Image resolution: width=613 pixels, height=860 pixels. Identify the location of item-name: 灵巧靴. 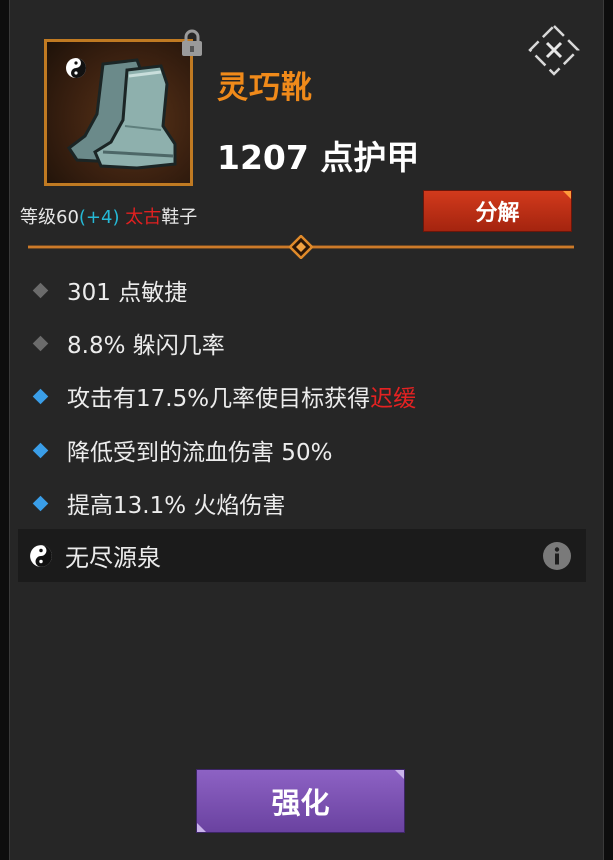
(265, 88).